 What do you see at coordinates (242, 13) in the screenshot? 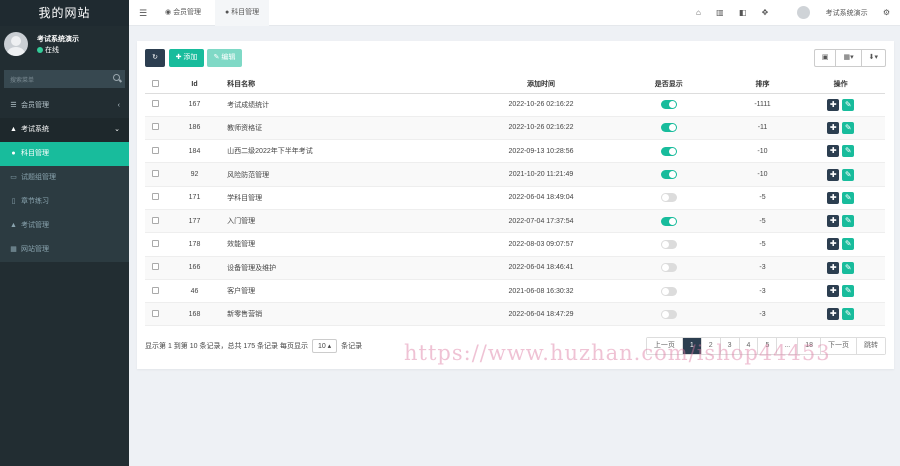
I see `tab-subject: ● 科目管理` at bounding box center [242, 13].